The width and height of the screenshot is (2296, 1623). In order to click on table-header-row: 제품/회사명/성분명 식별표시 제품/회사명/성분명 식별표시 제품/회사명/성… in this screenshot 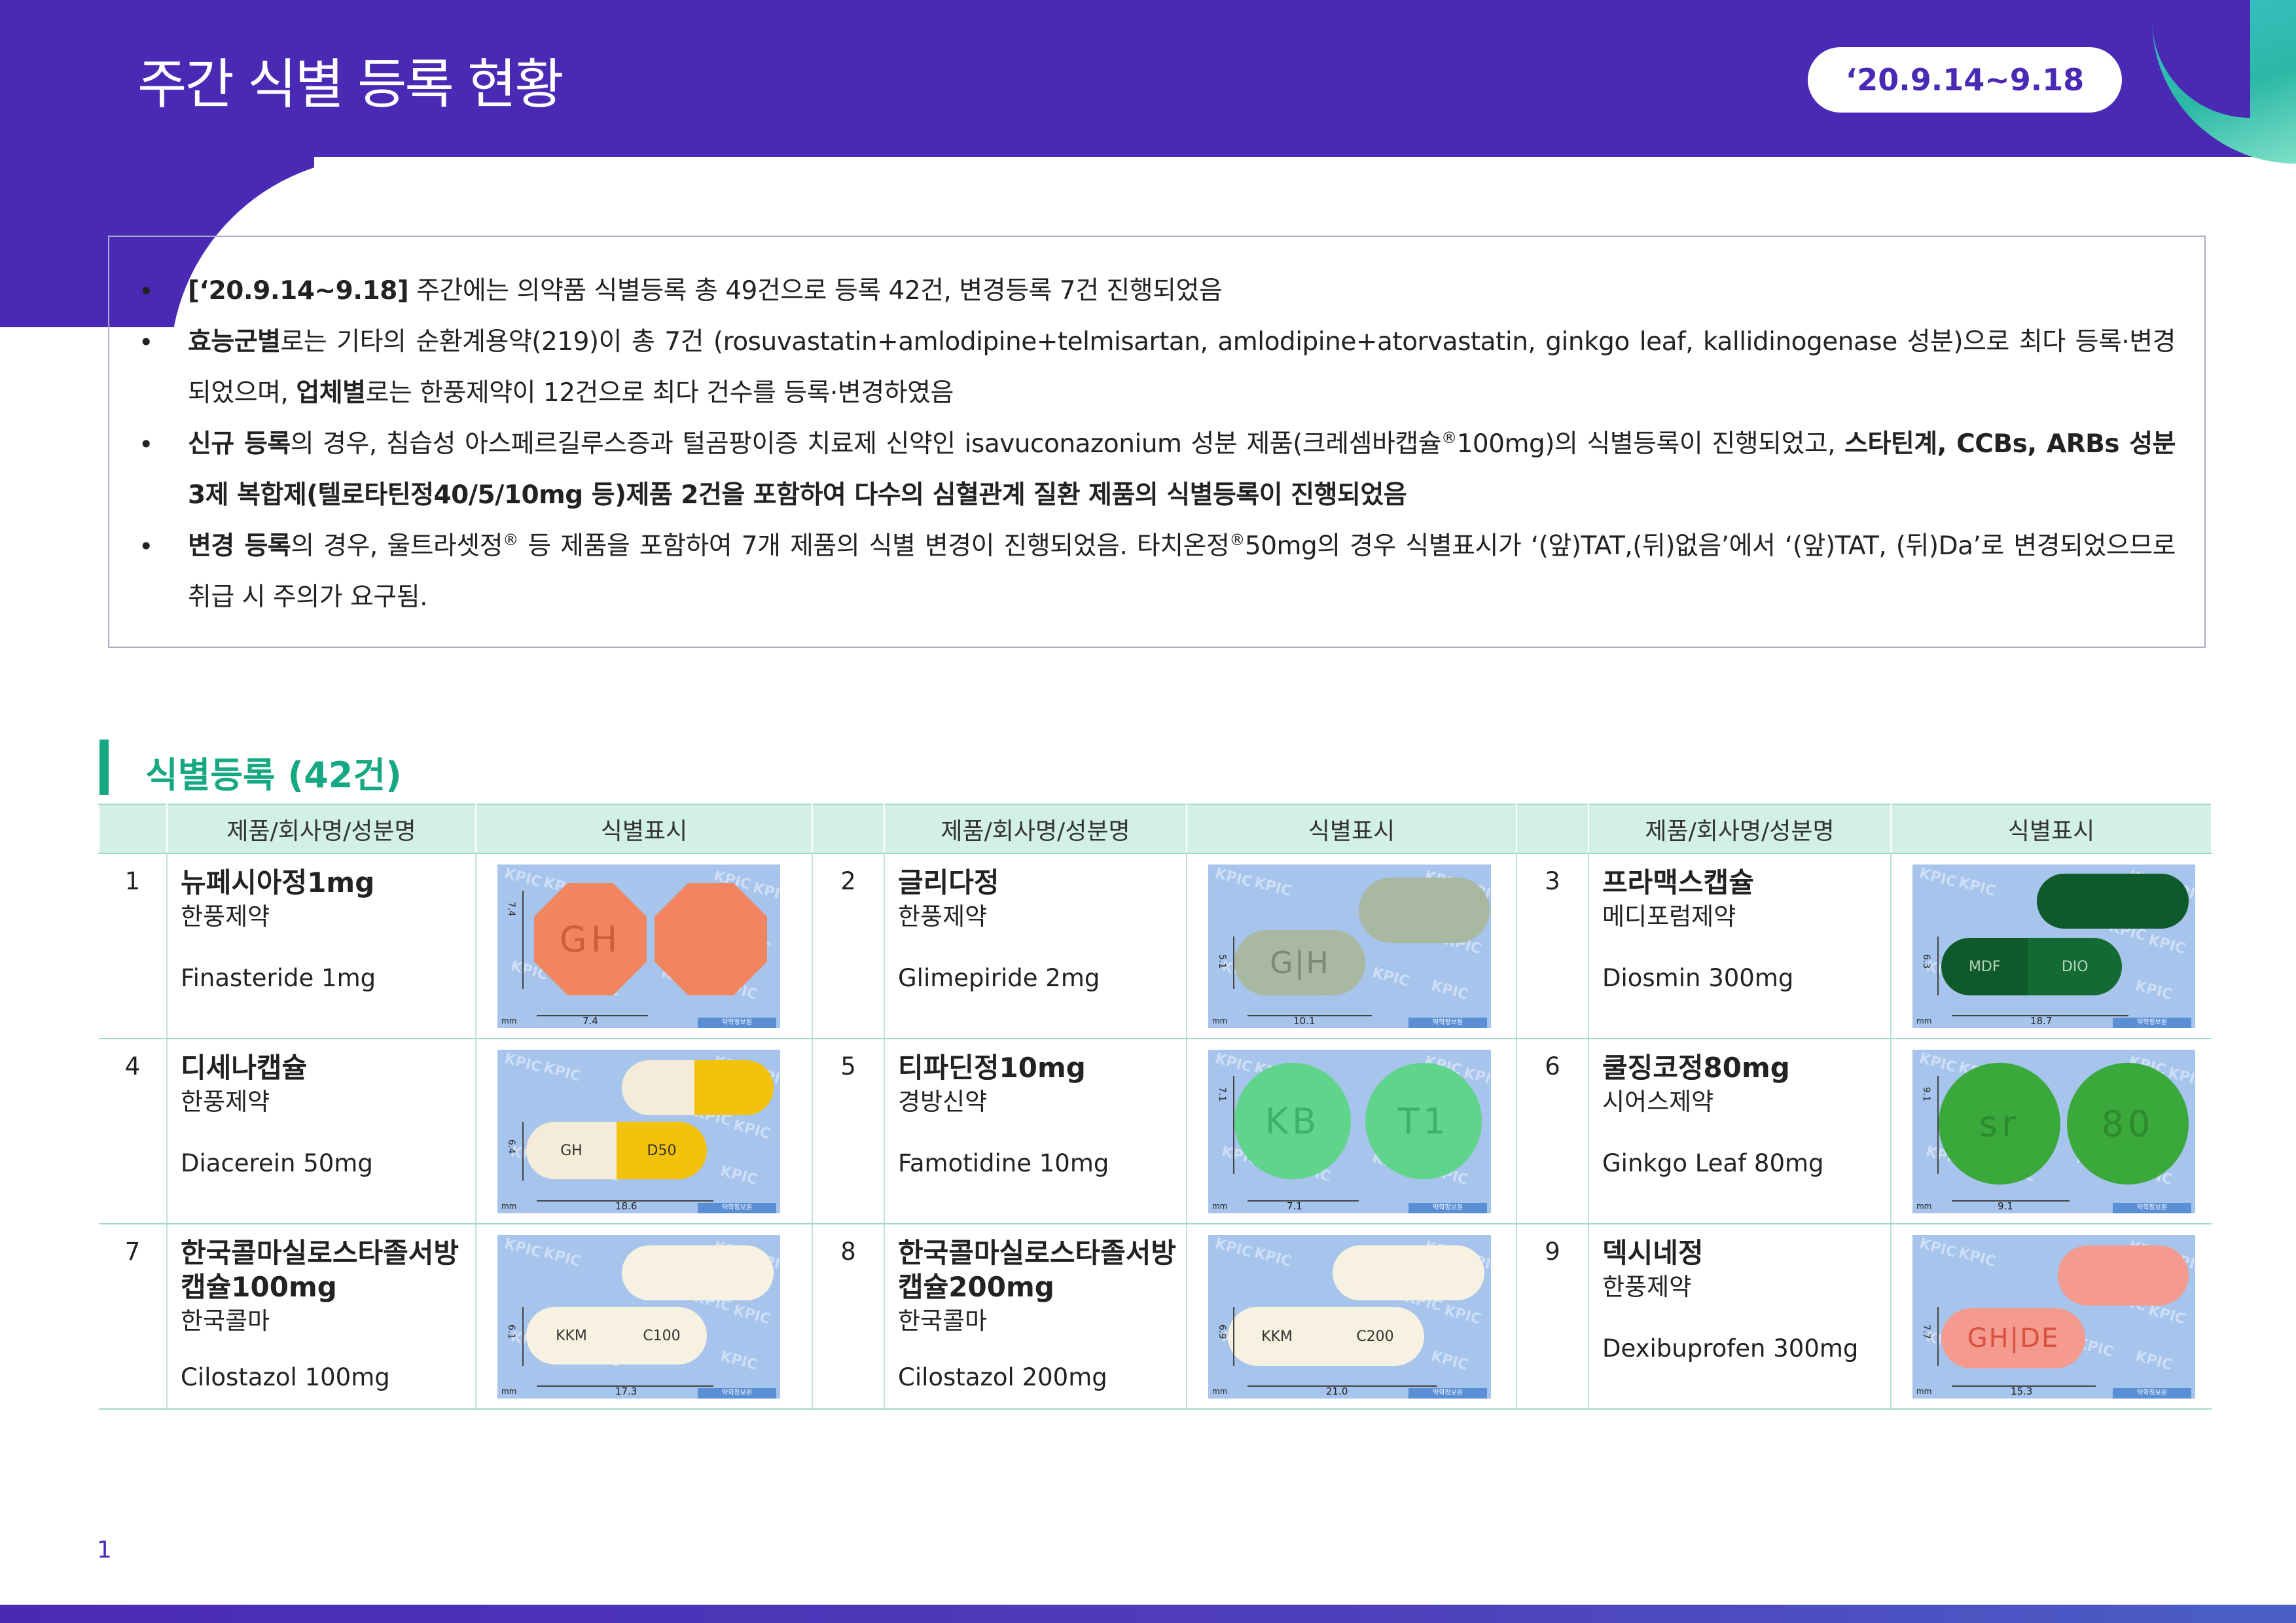, I will do `click(1155, 829)`.